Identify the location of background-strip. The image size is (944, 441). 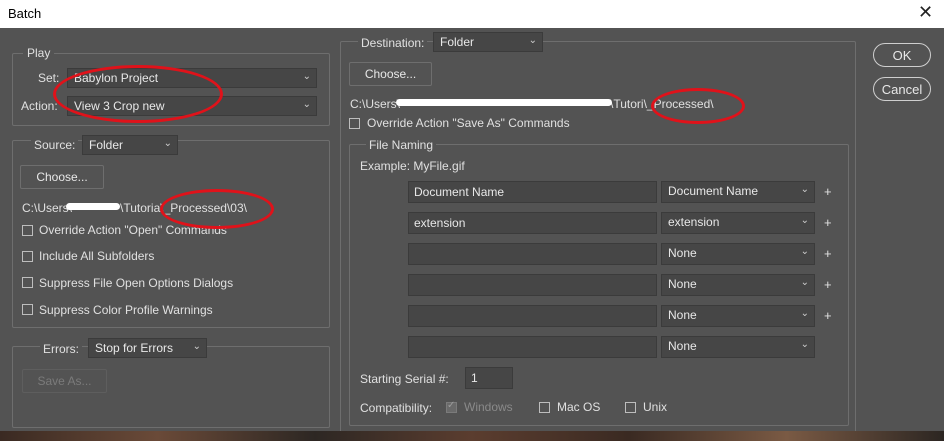
(472, 436).